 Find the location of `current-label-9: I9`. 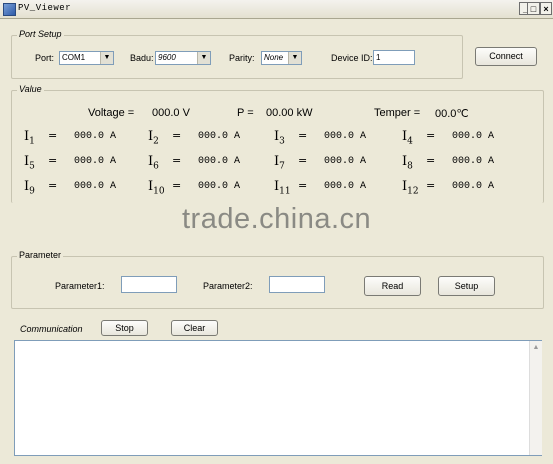

current-label-9: I9 is located at coordinates (29, 188).